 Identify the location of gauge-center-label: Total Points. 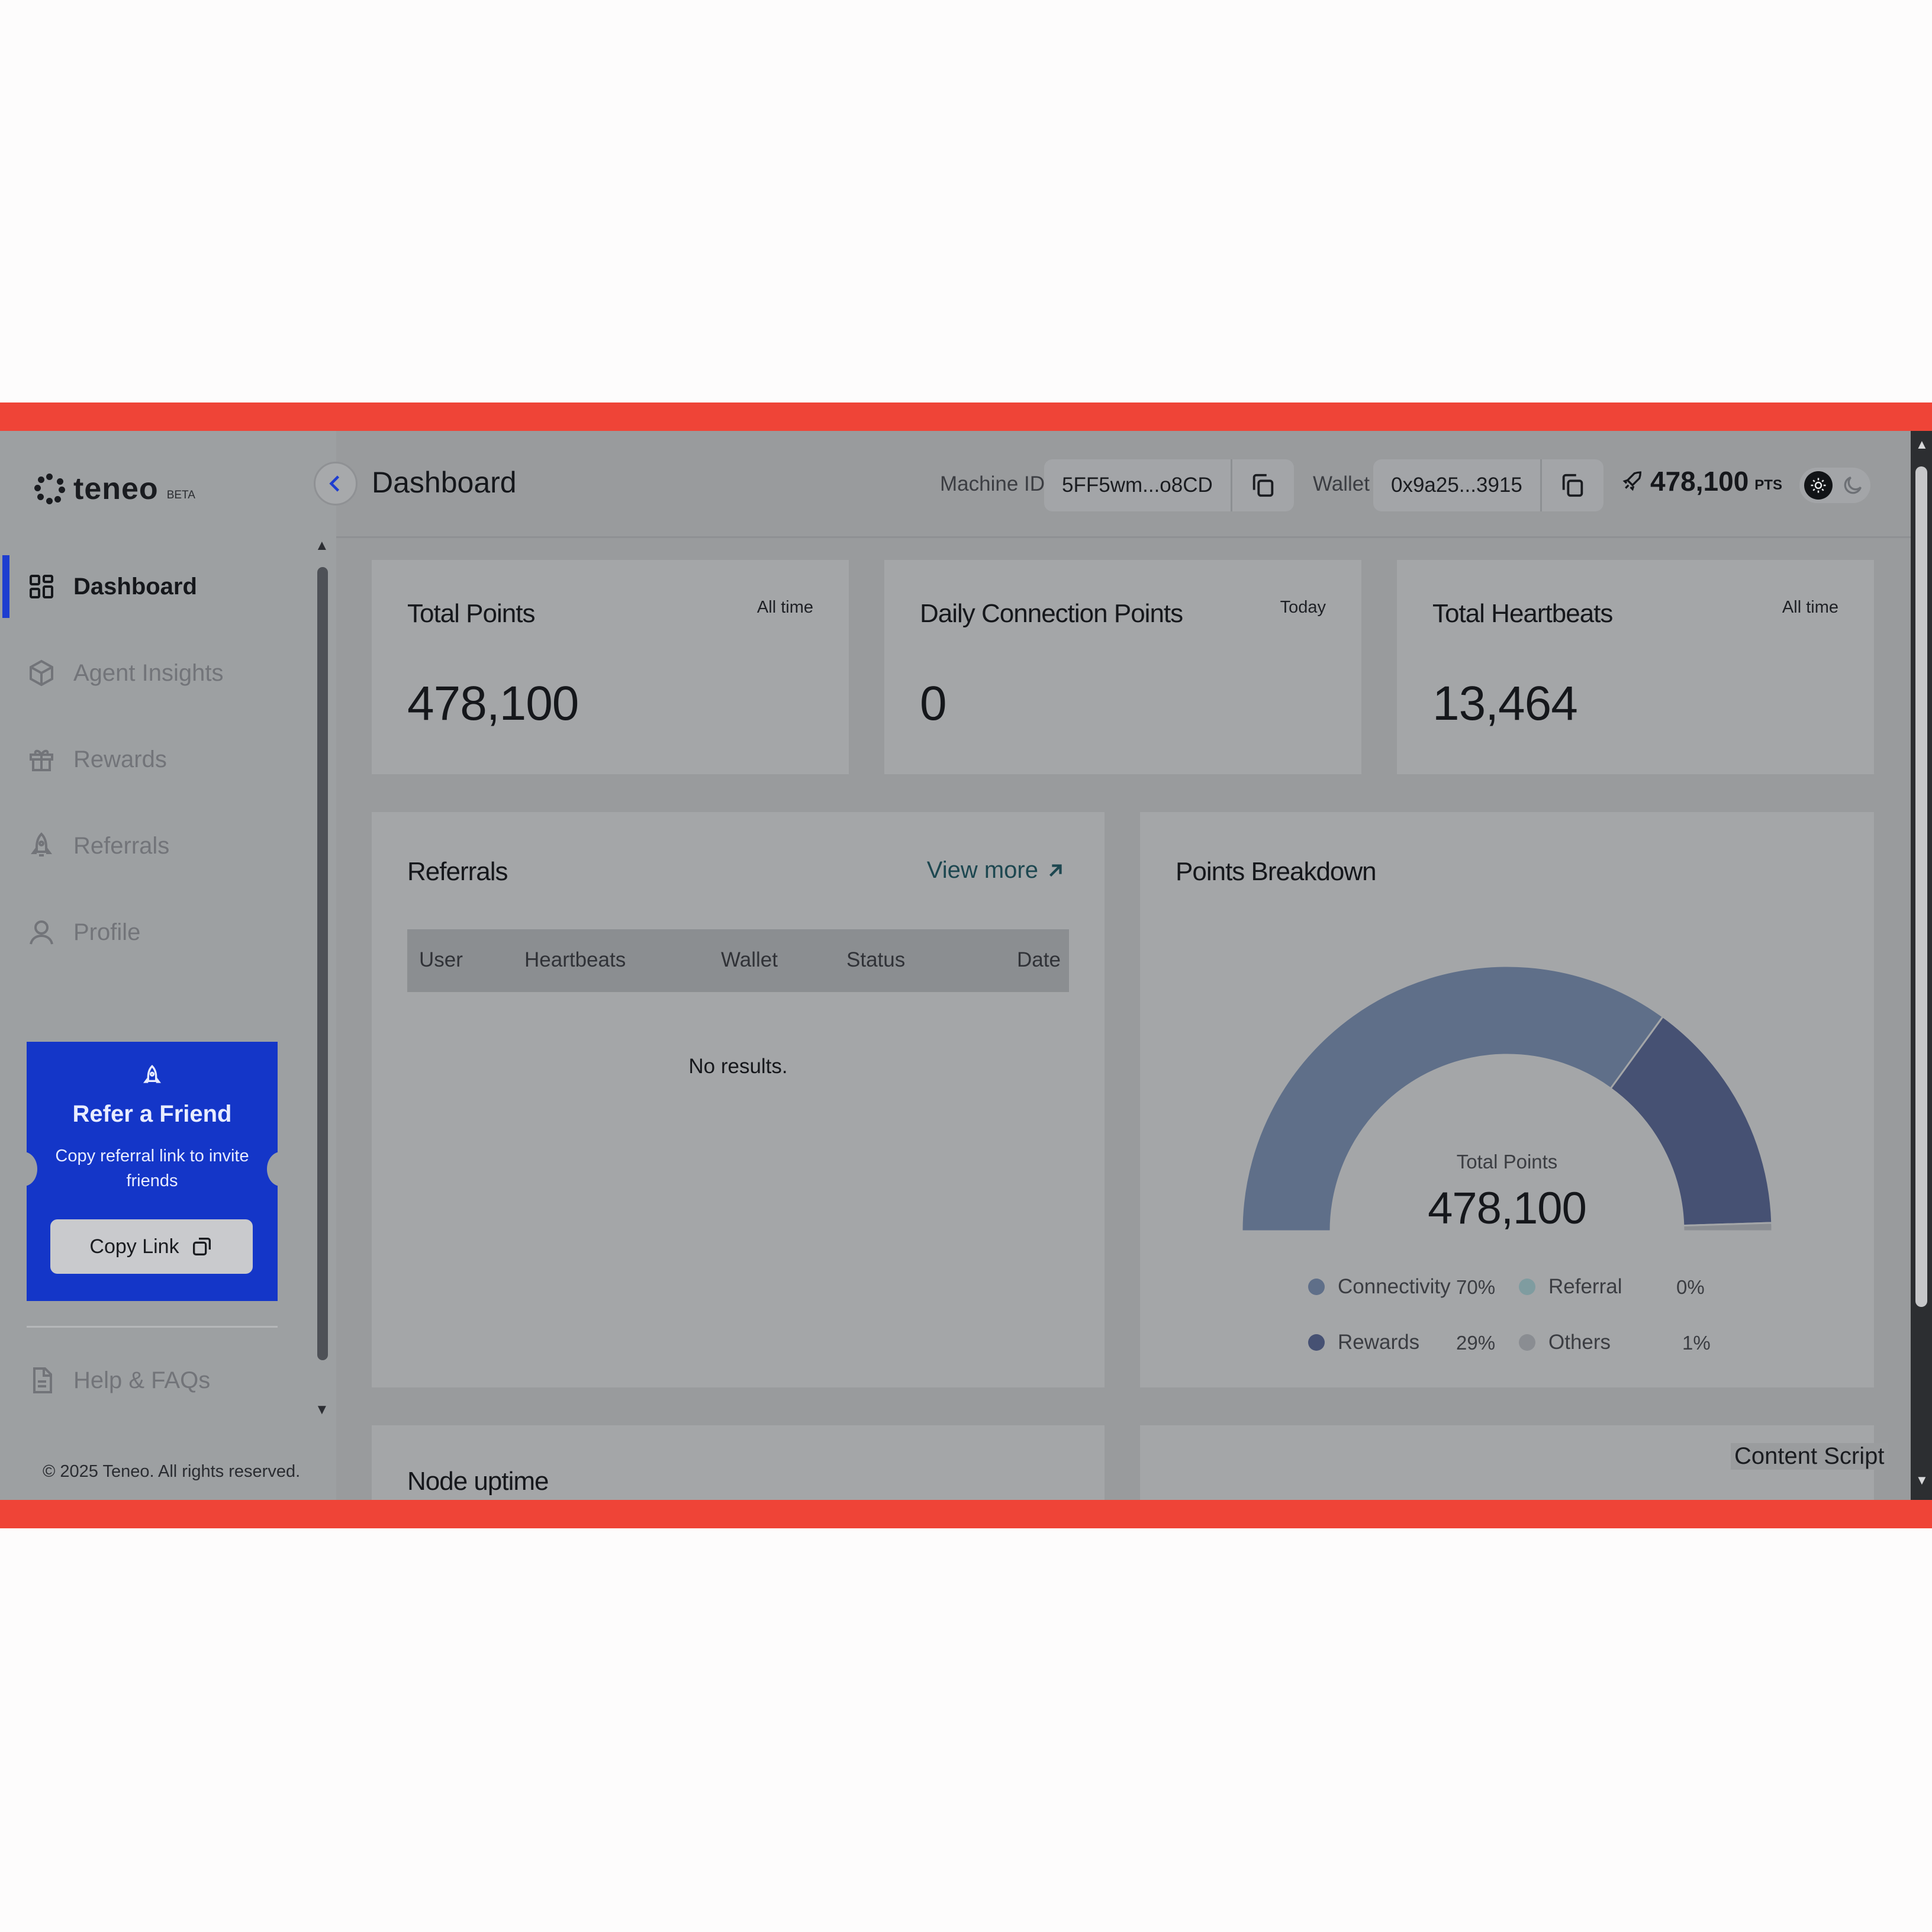
(1507, 1162).